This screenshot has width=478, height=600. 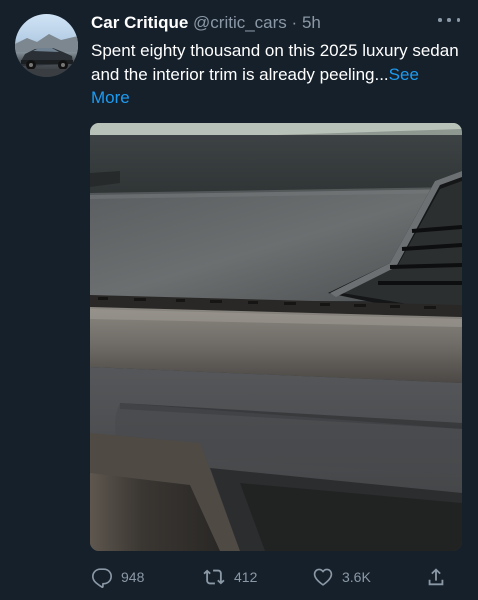 I want to click on avatar, so click(x=46, y=45).